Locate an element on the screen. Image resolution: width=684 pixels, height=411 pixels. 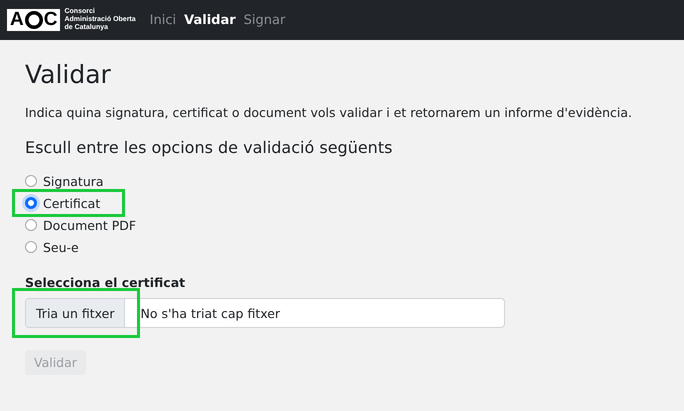
option-label: Document PDF is located at coordinates (89, 225).